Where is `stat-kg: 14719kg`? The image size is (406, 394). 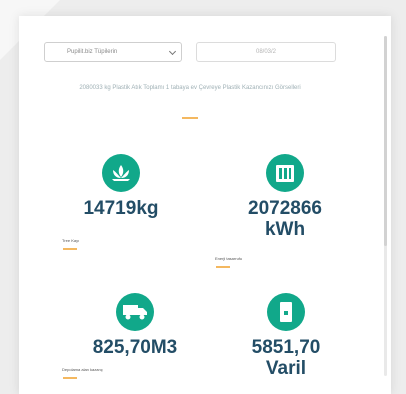
stat-kg: 14719kg is located at coordinates (121, 186).